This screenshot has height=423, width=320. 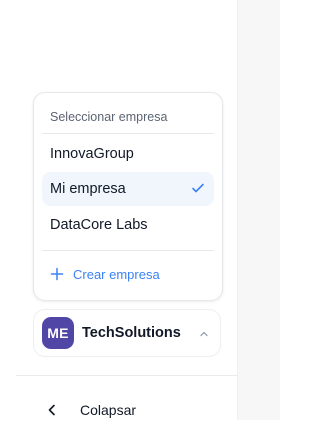 I want to click on create-company-button: Crear empresa, so click(x=128, y=274).